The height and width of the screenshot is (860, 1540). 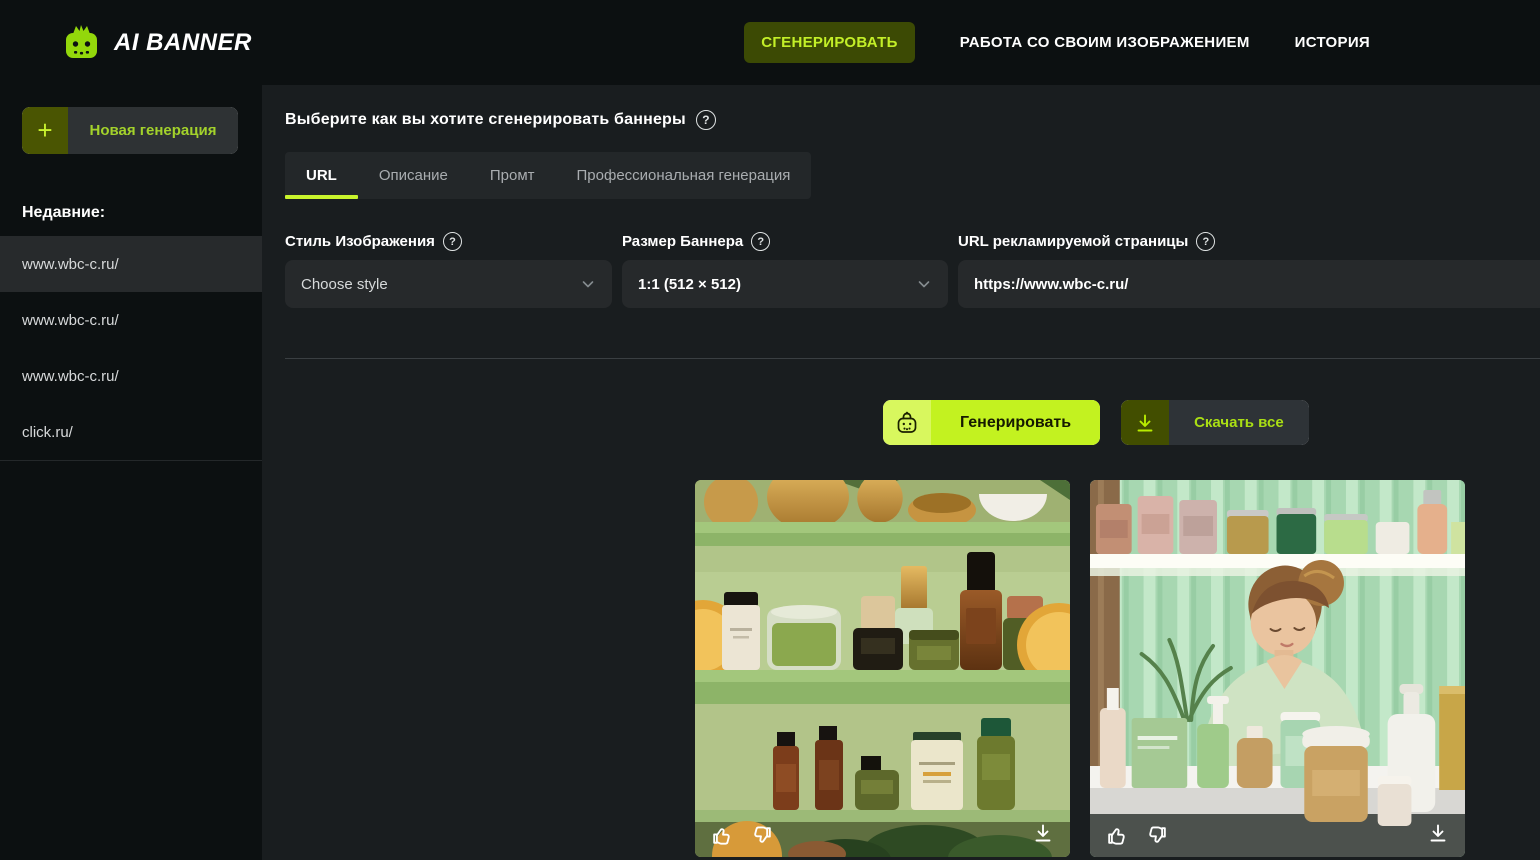 I want to click on nav-history: ИСТОРИЯ, so click(x=1332, y=42).